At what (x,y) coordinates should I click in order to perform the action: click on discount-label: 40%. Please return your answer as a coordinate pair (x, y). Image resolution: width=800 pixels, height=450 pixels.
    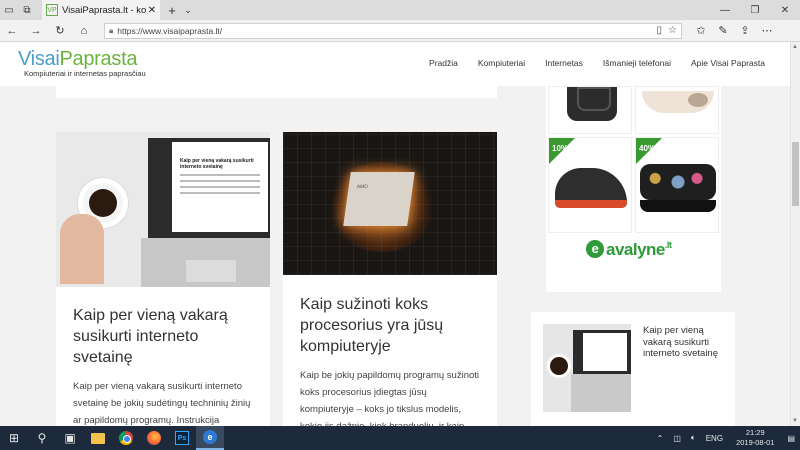
    Looking at the image, I should click on (647, 148).